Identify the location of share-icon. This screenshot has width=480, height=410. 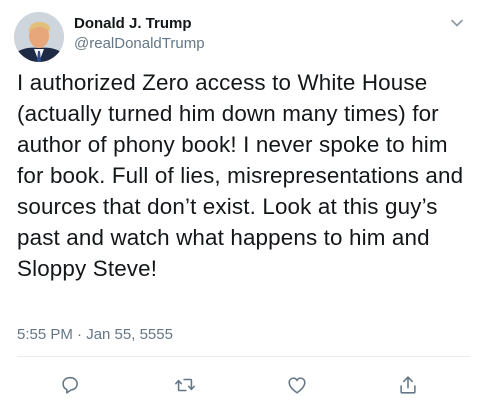
(408, 385).